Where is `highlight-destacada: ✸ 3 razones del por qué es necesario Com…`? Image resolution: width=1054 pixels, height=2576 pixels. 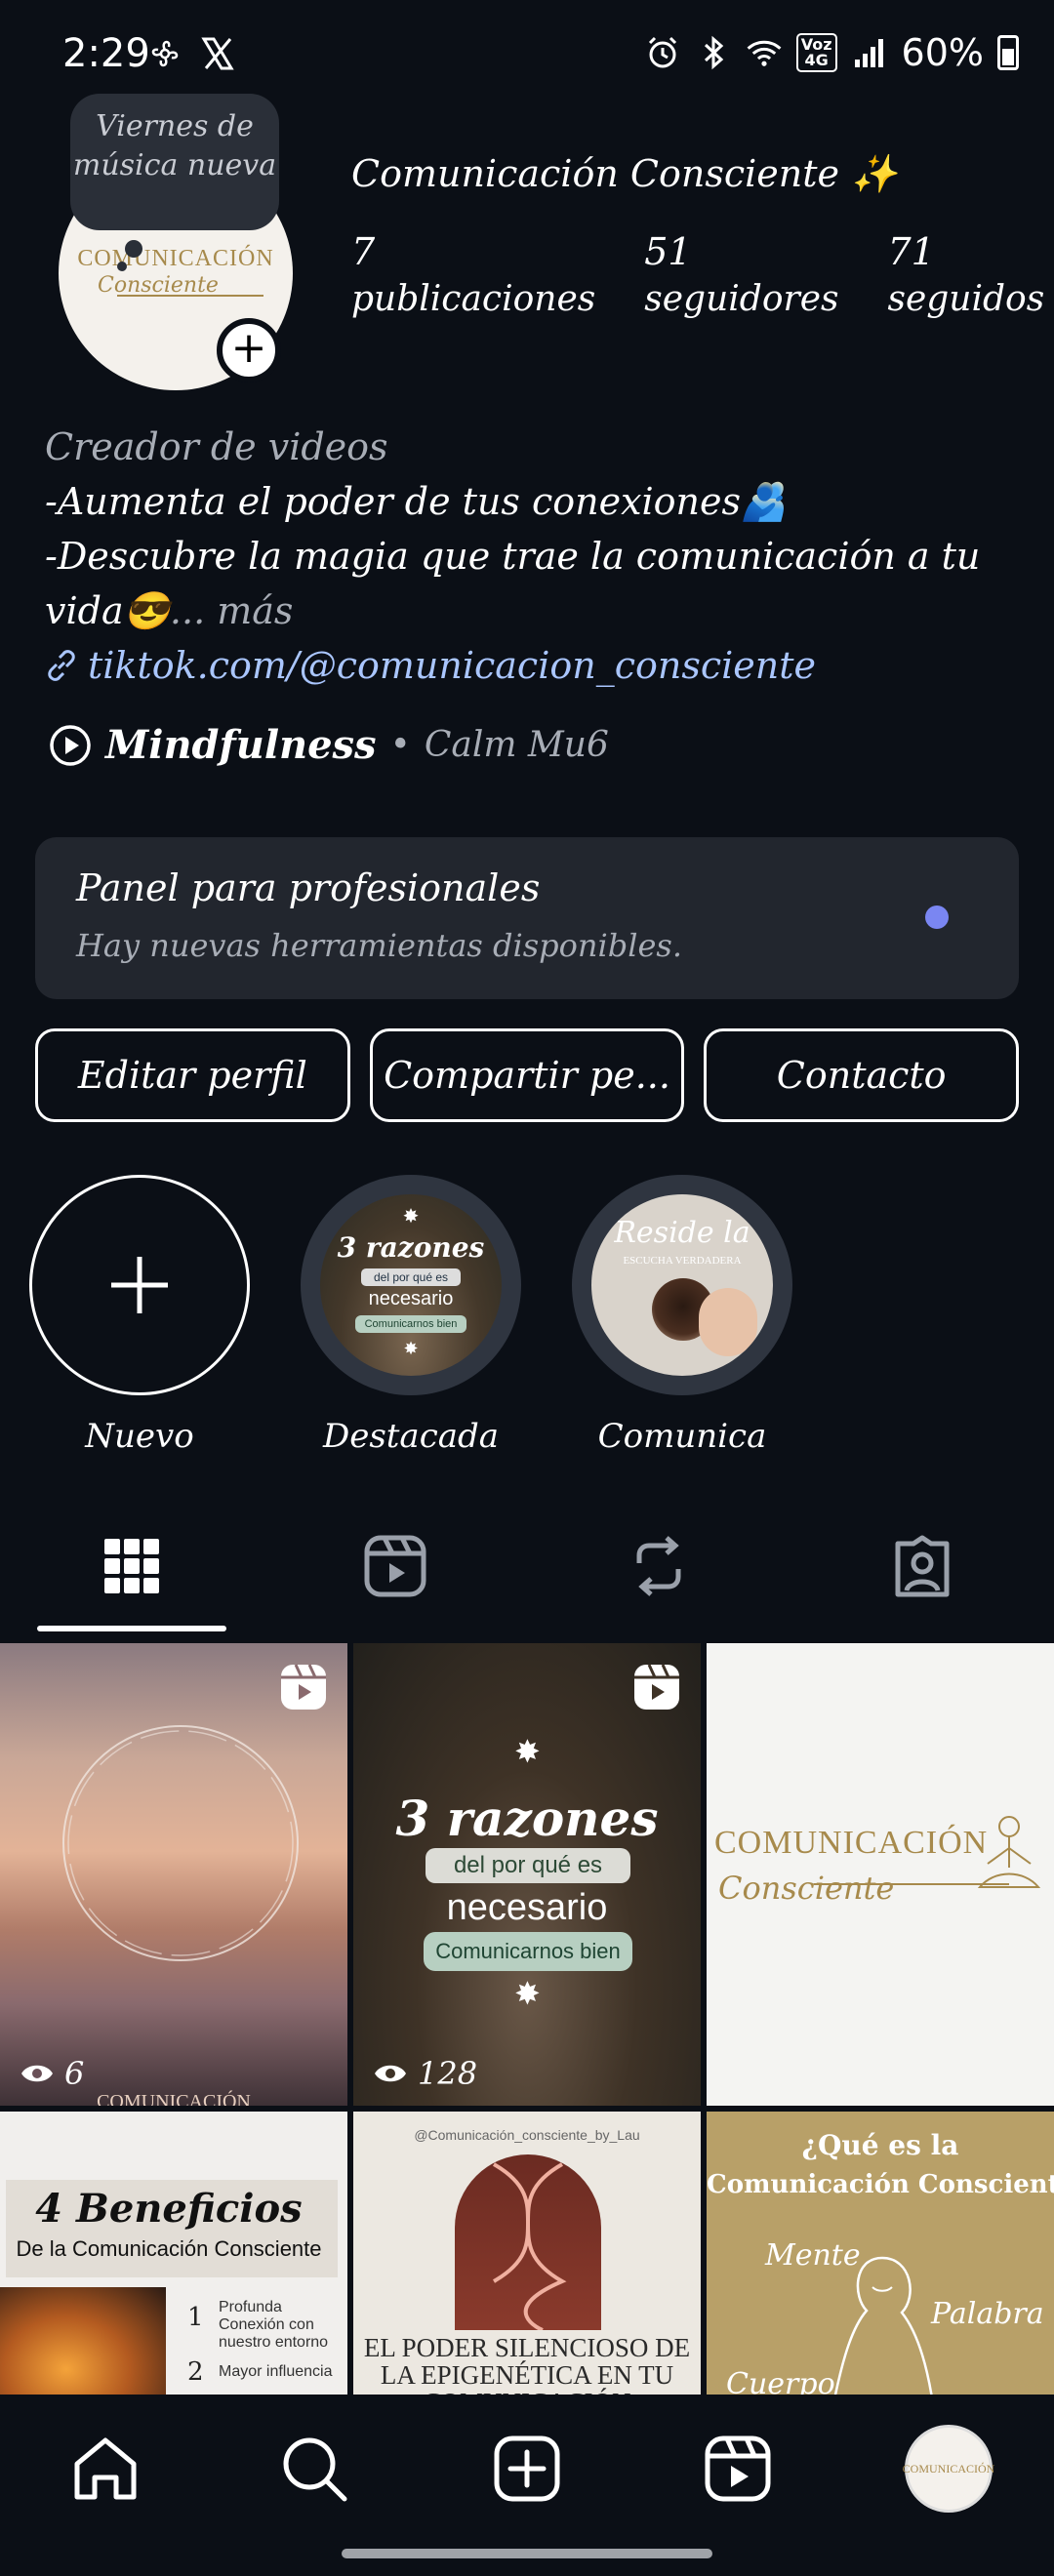
highlight-destacada: ✸ 3 razones del por qué es necesario Com… is located at coordinates (411, 1315).